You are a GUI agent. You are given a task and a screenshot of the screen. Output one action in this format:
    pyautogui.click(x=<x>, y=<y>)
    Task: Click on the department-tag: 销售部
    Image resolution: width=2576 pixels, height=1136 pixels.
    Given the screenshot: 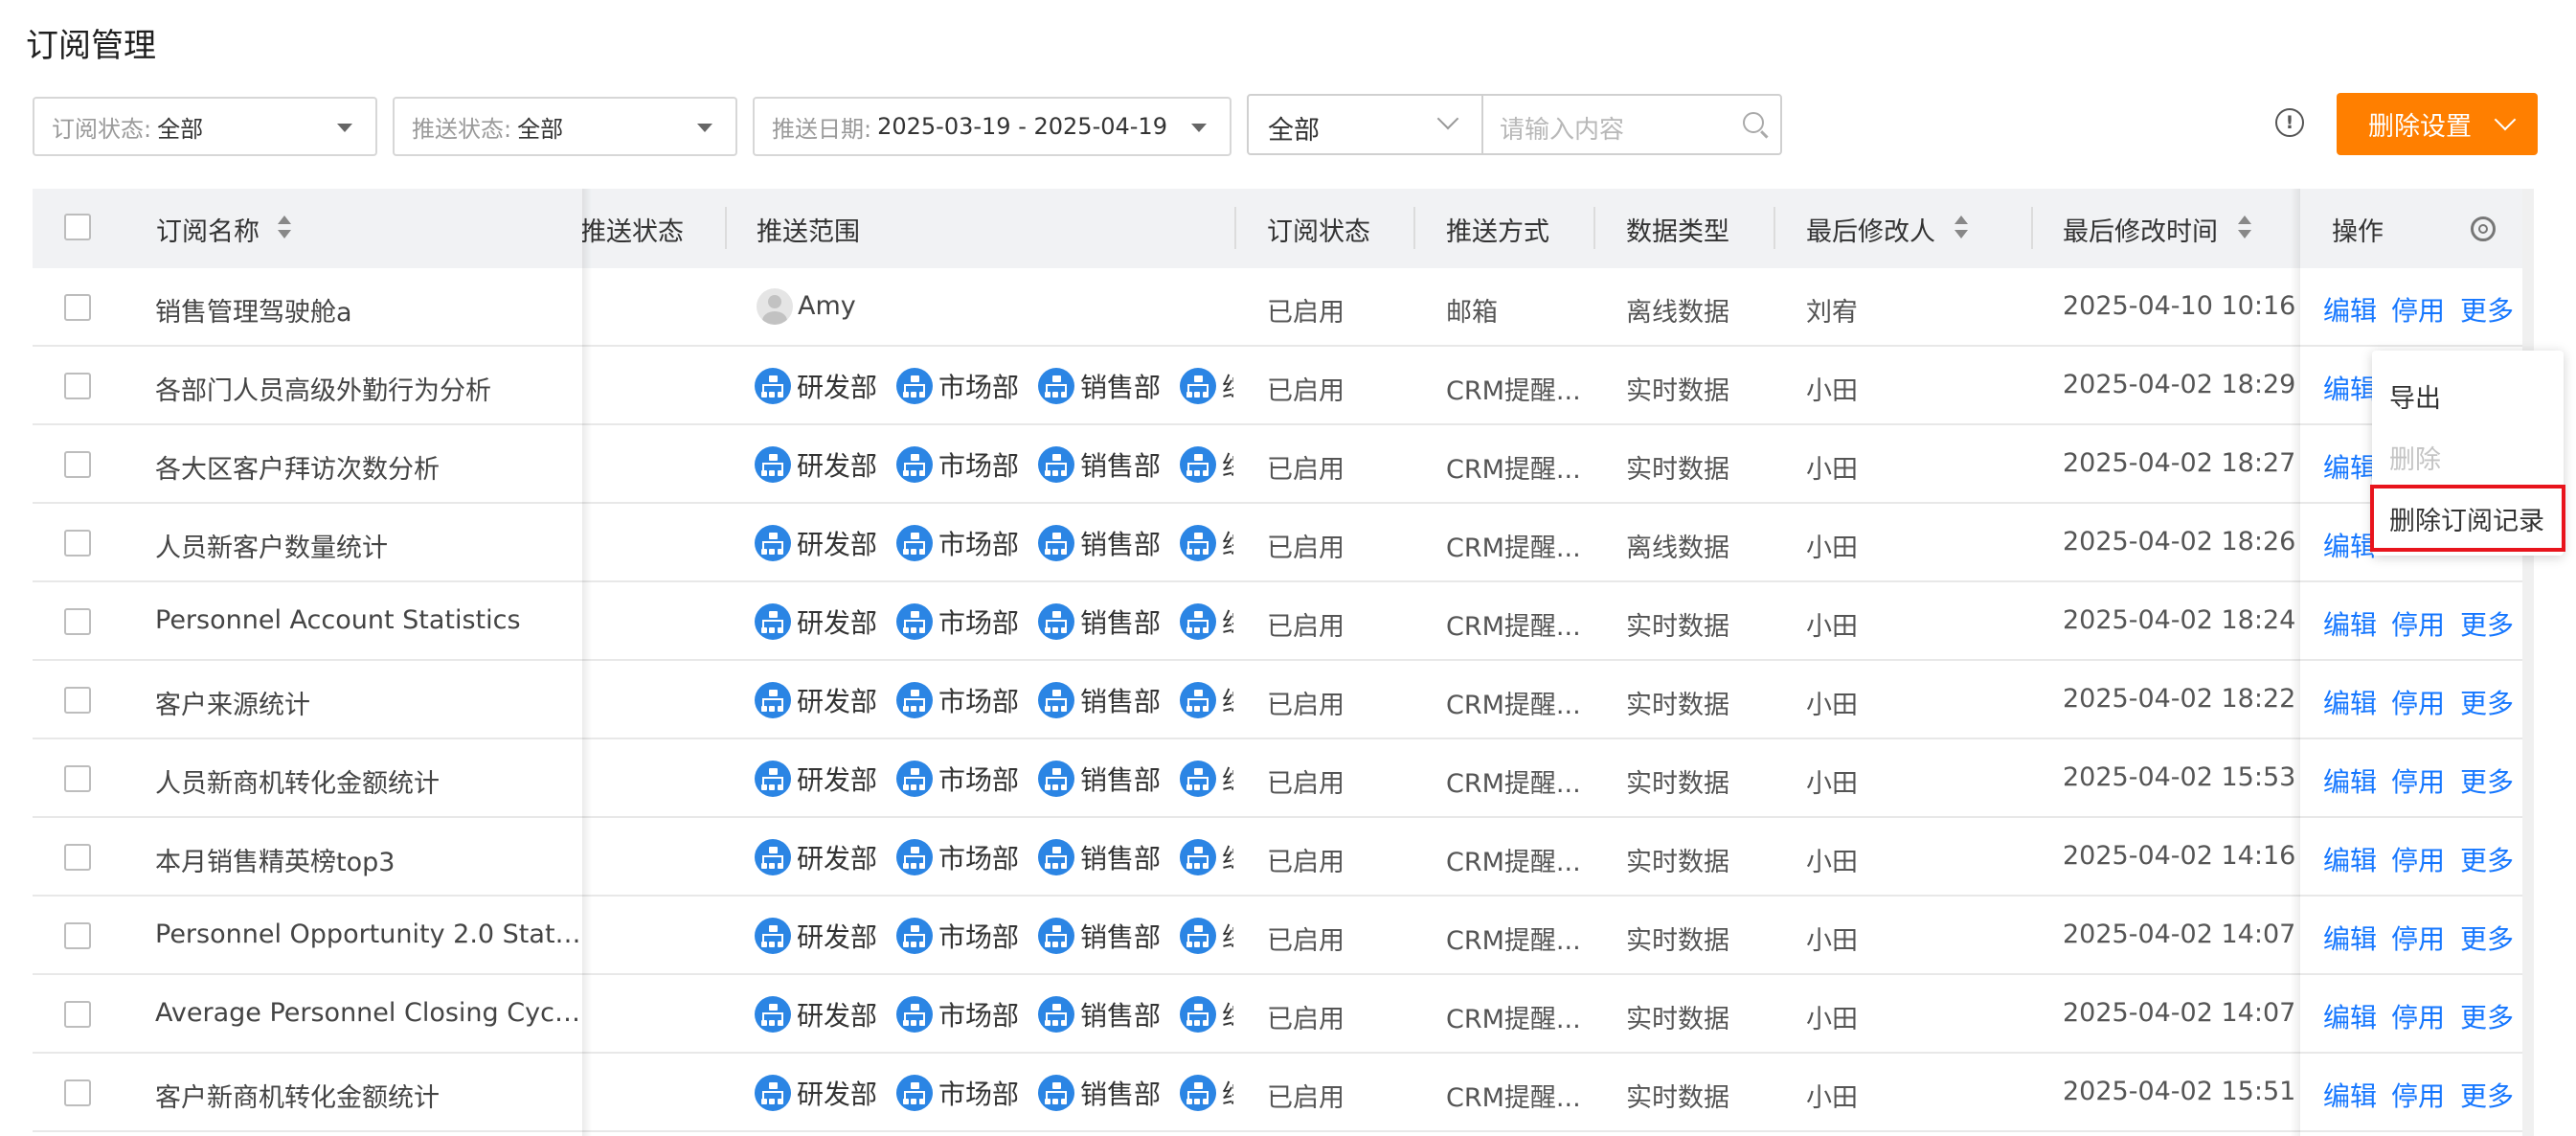 What is the action you would take?
    pyautogui.click(x=1099, y=779)
    